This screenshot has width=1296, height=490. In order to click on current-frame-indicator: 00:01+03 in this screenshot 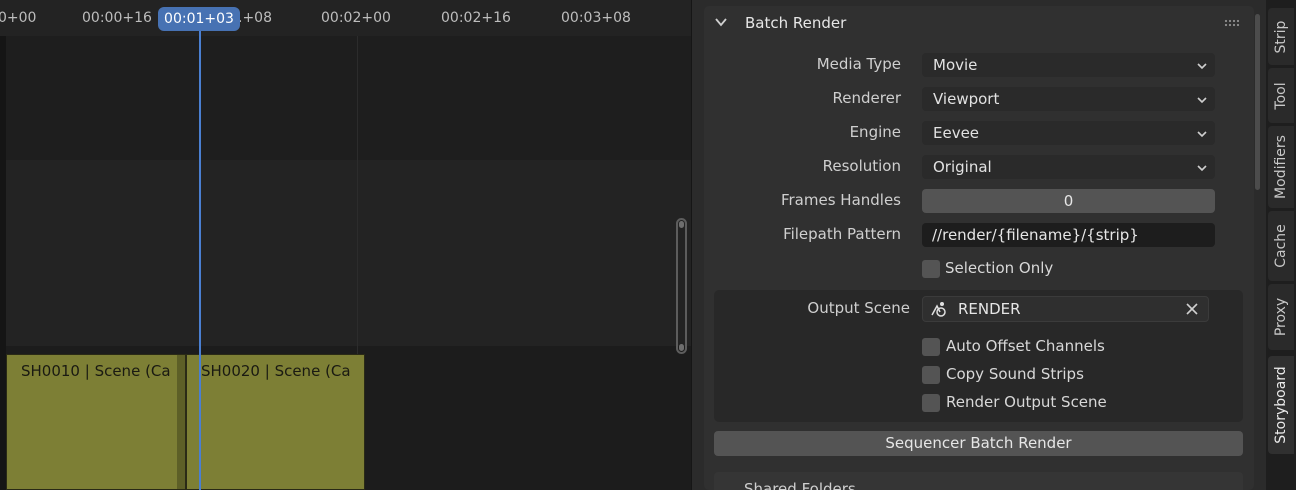, I will do `click(199, 19)`.